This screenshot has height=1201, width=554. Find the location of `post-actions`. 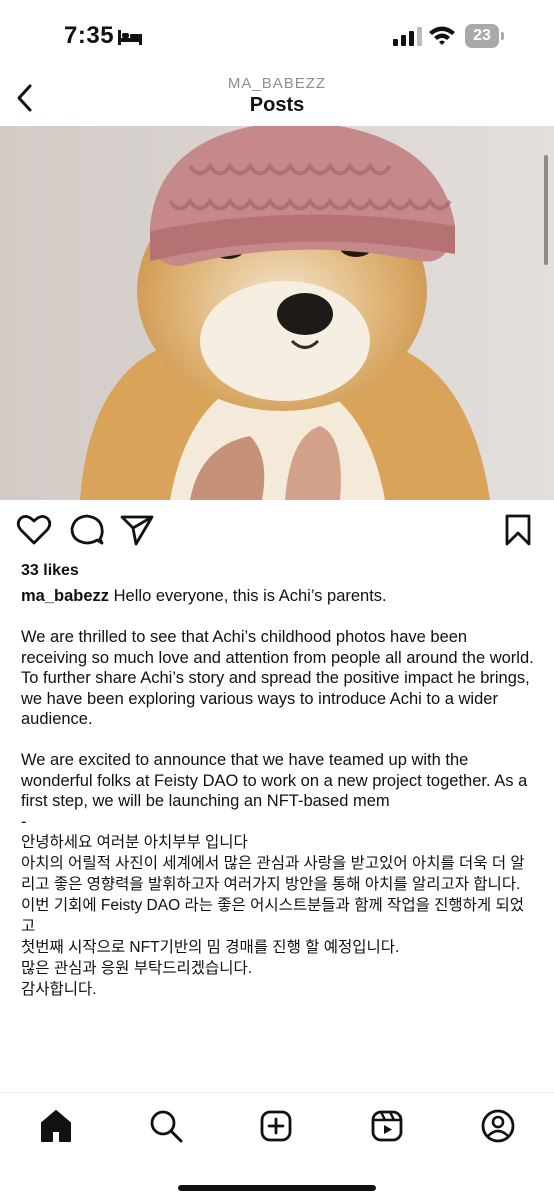

post-actions is located at coordinates (277, 532).